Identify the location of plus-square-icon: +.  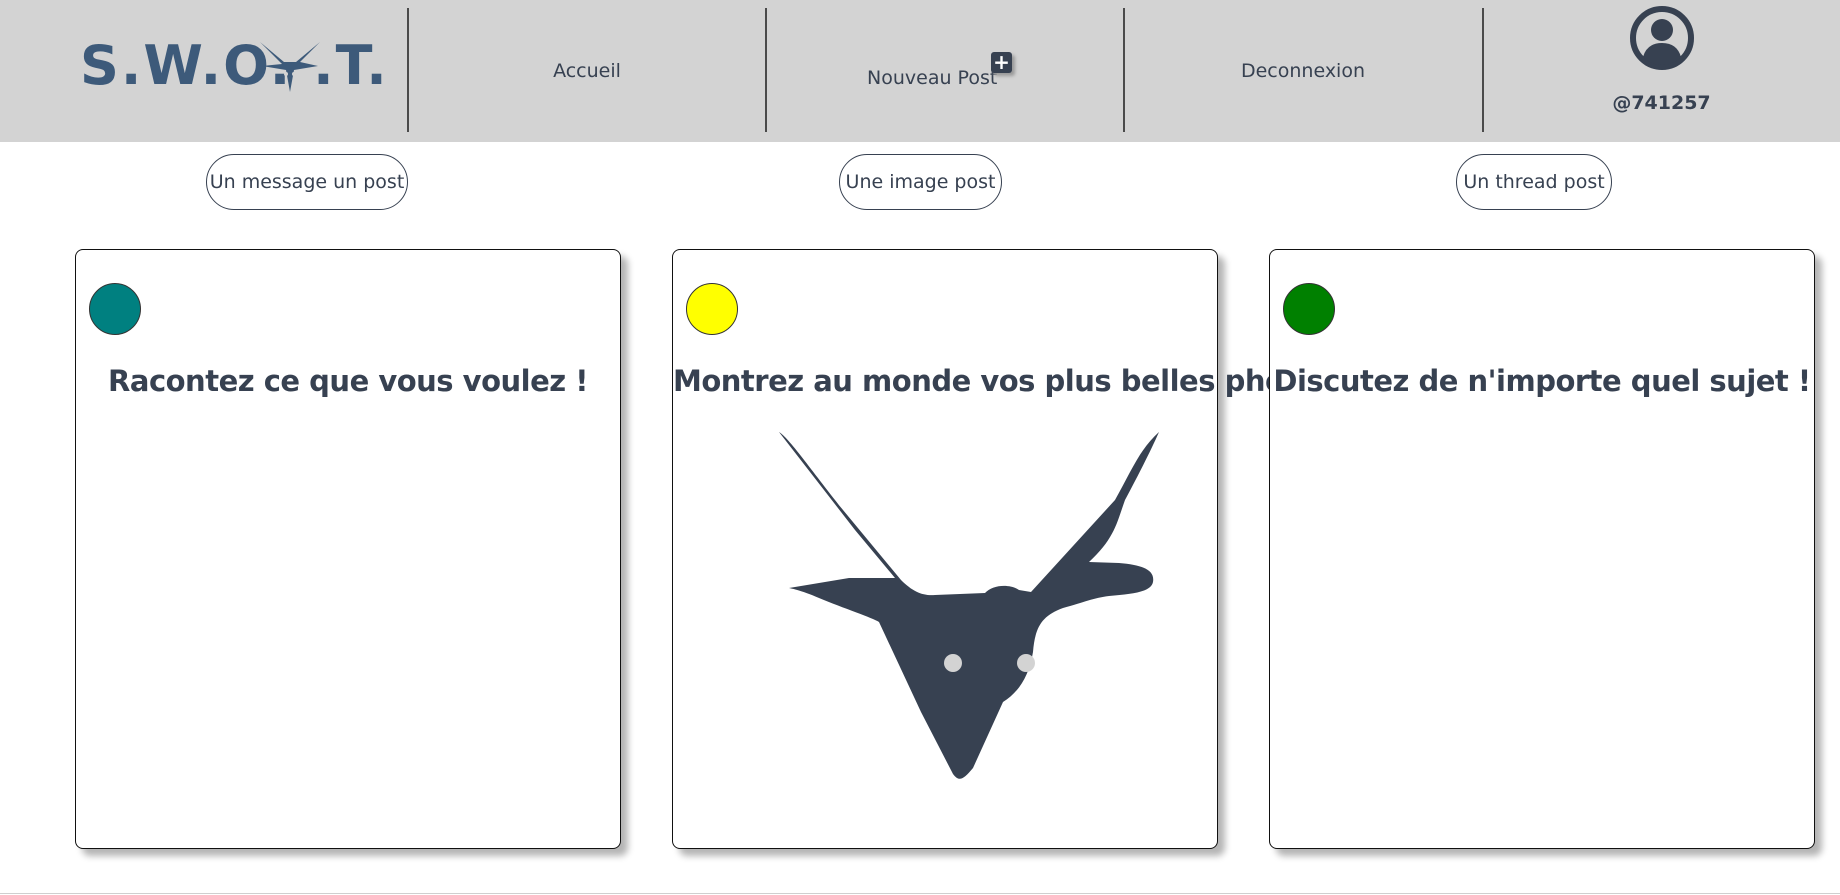
(1001, 62).